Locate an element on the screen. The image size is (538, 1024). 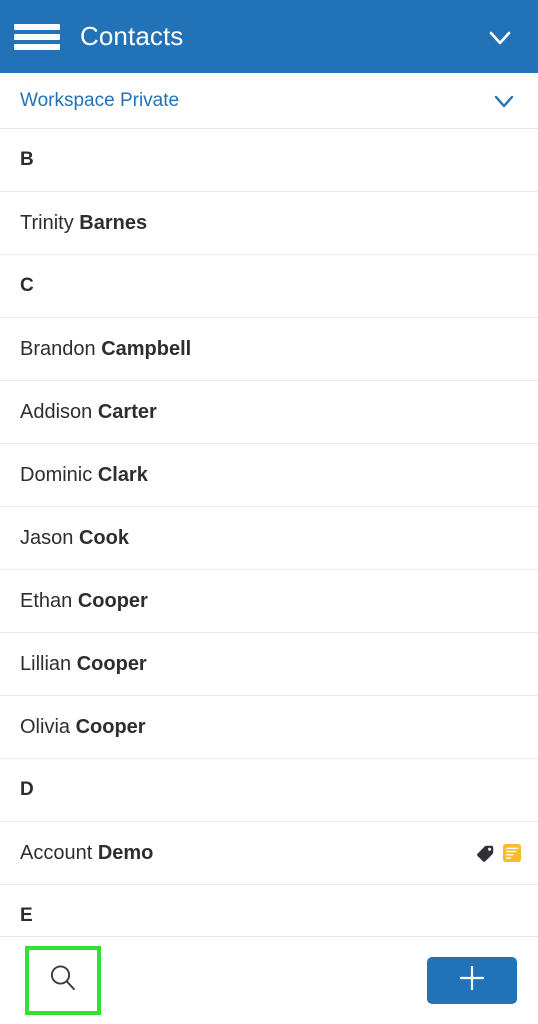
plus-icon is located at coordinates (472, 980).